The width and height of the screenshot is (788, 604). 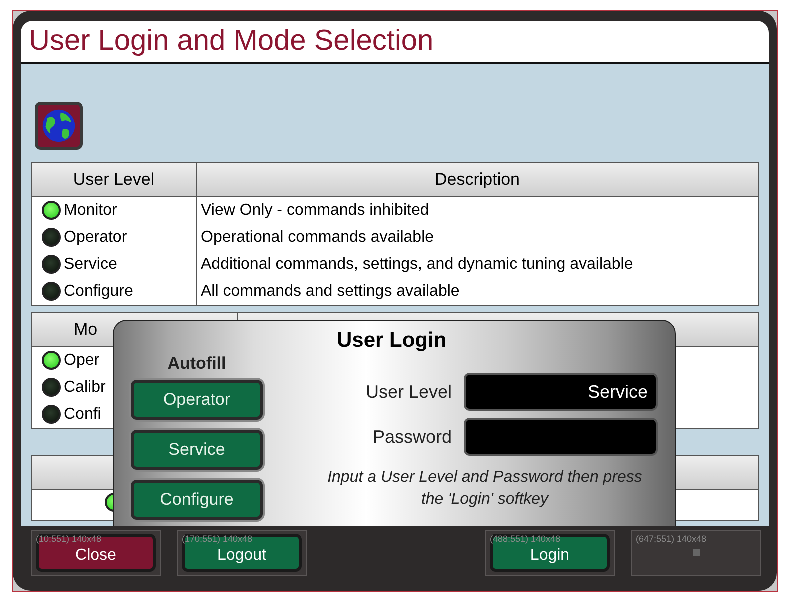 I want to click on column-header: User Level, so click(x=114, y=179).